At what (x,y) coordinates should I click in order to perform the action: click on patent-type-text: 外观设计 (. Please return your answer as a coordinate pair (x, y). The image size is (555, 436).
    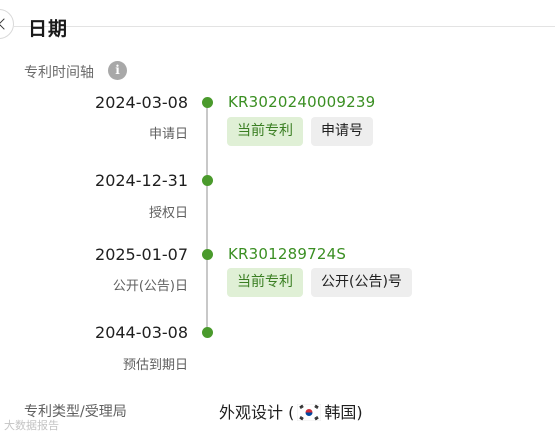
    Looking at the image, I should click on (257, 412).